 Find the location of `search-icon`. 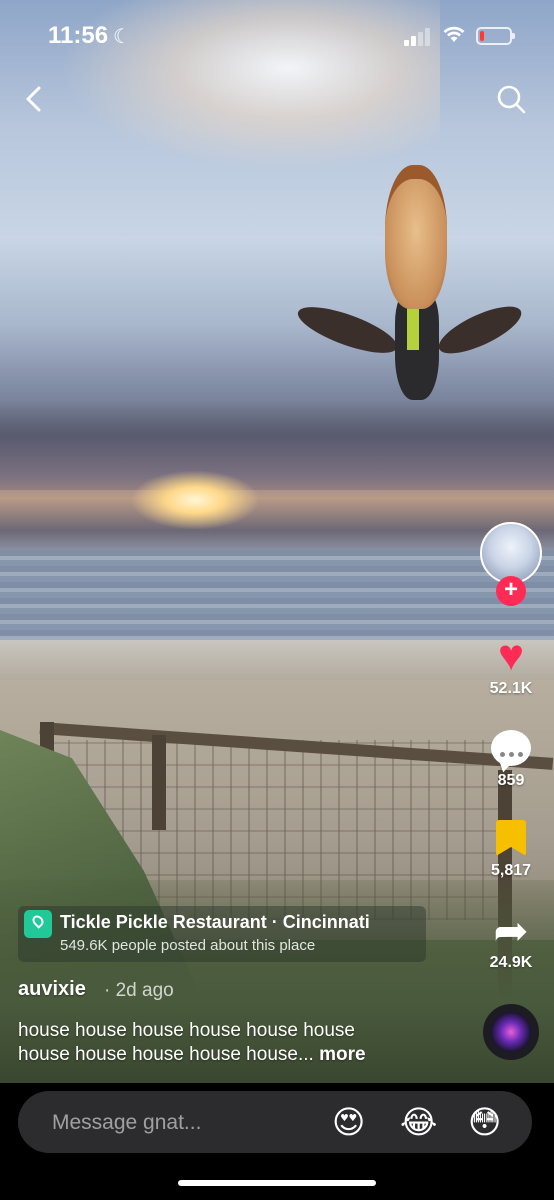

search-icon is located at coordinates (511, 99).